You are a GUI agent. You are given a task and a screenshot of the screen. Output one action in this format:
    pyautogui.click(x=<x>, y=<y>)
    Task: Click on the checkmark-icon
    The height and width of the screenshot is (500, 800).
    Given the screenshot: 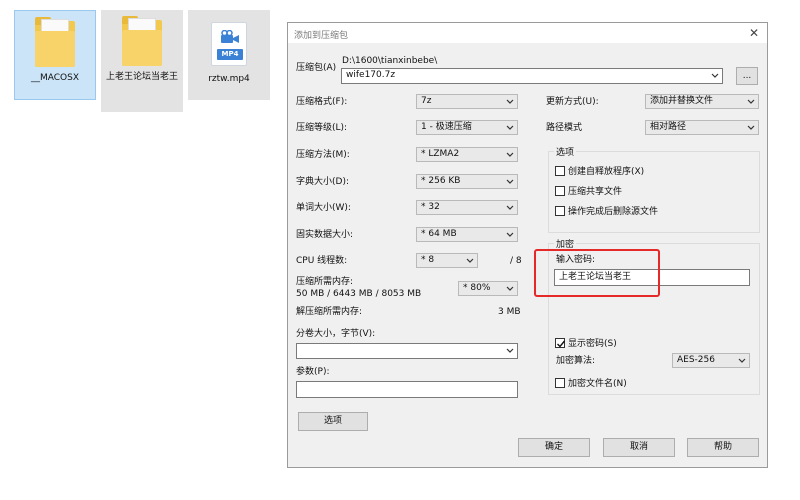 What is the action you would take?
    pyautogui.click(x=561, y=344)
    